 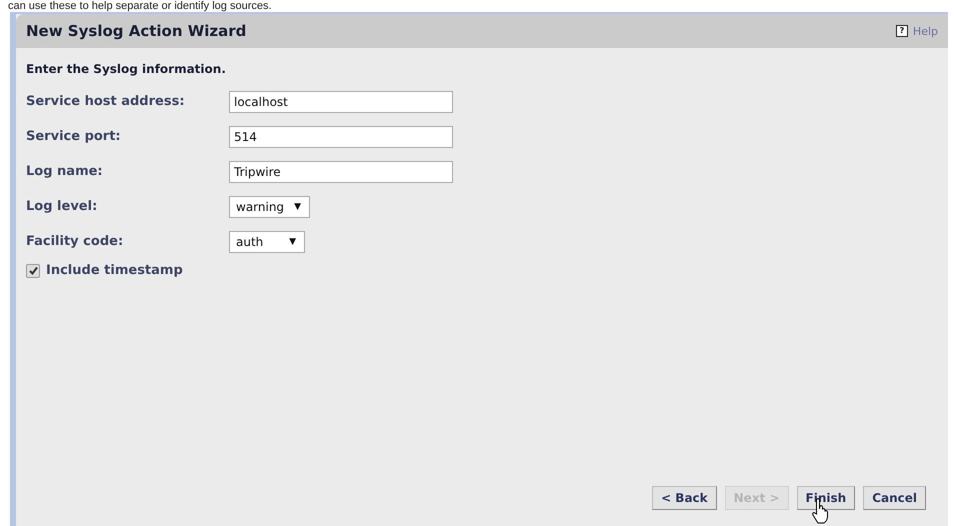 What do you see at coordinates (114, 270) in the screenshot?
I see `checkbox-label: Include timestamp` at bounding box center [114, 270].